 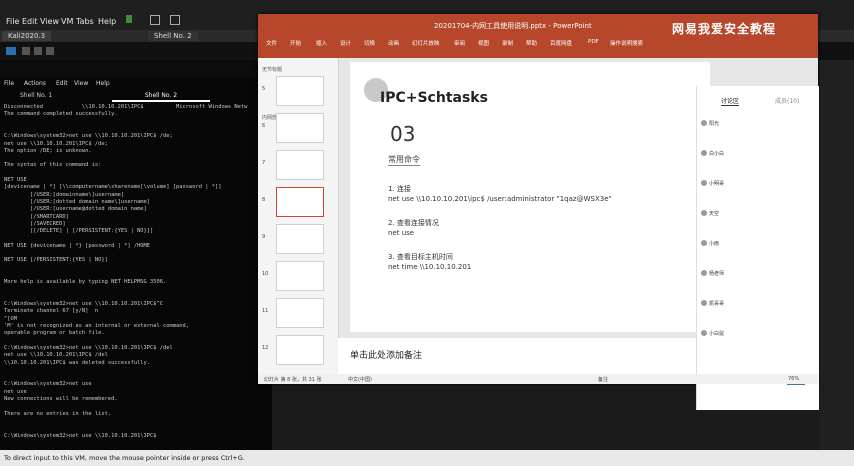 I want to click on thumb-number: 6, so click(x=264, y=126).